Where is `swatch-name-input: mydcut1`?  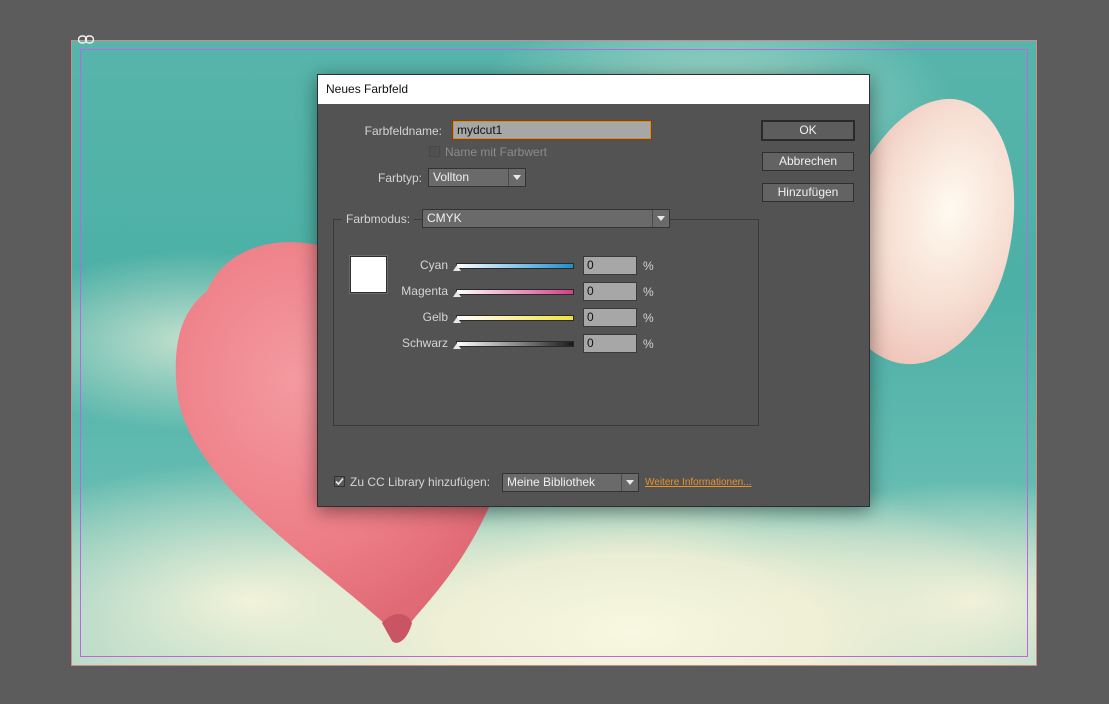
swatch-name-input: mydcut1 is located at coordinates (552, 130).